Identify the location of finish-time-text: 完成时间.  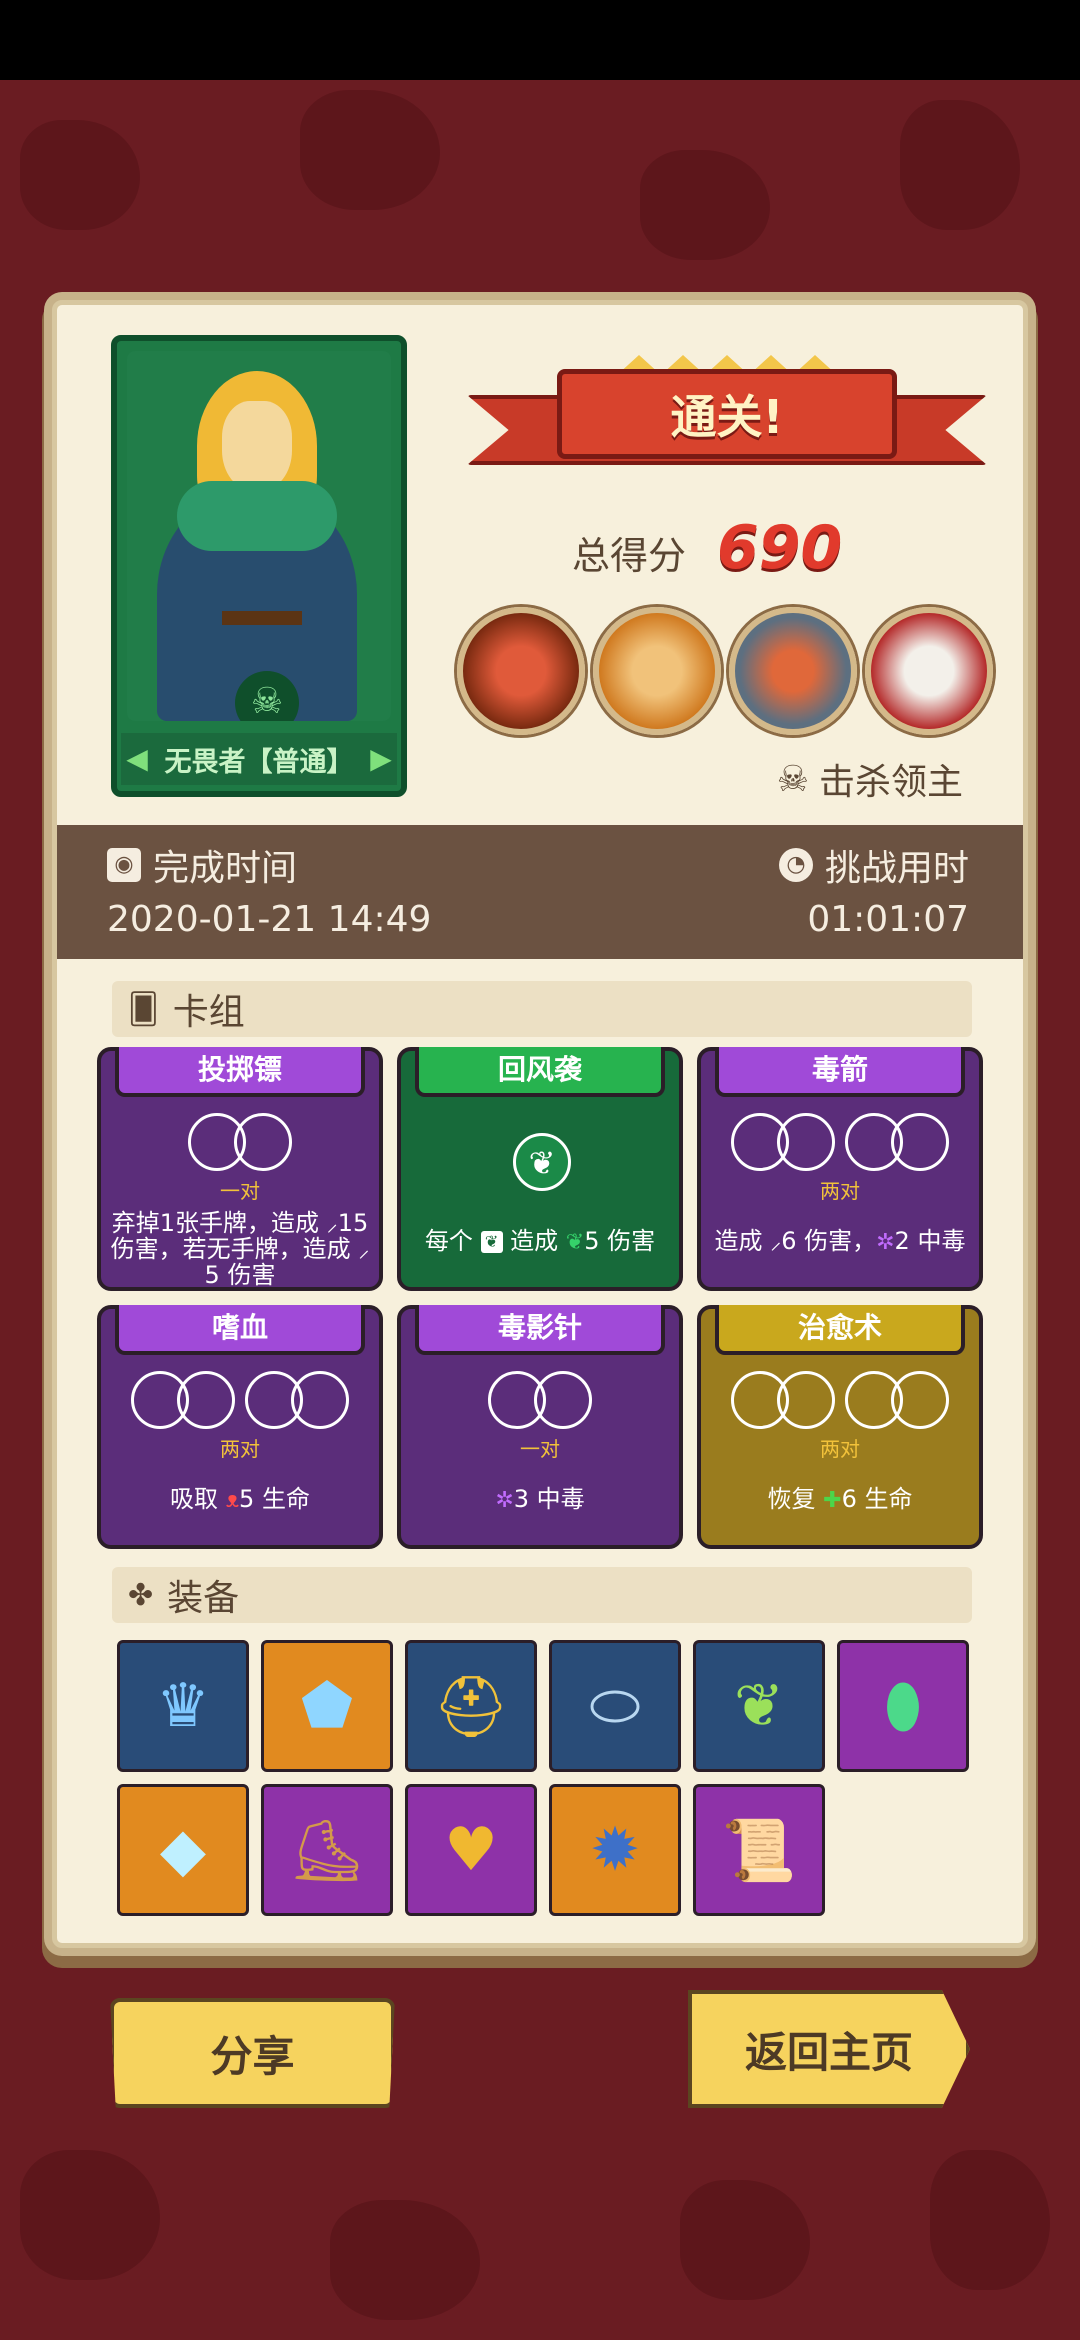
(225, 868).